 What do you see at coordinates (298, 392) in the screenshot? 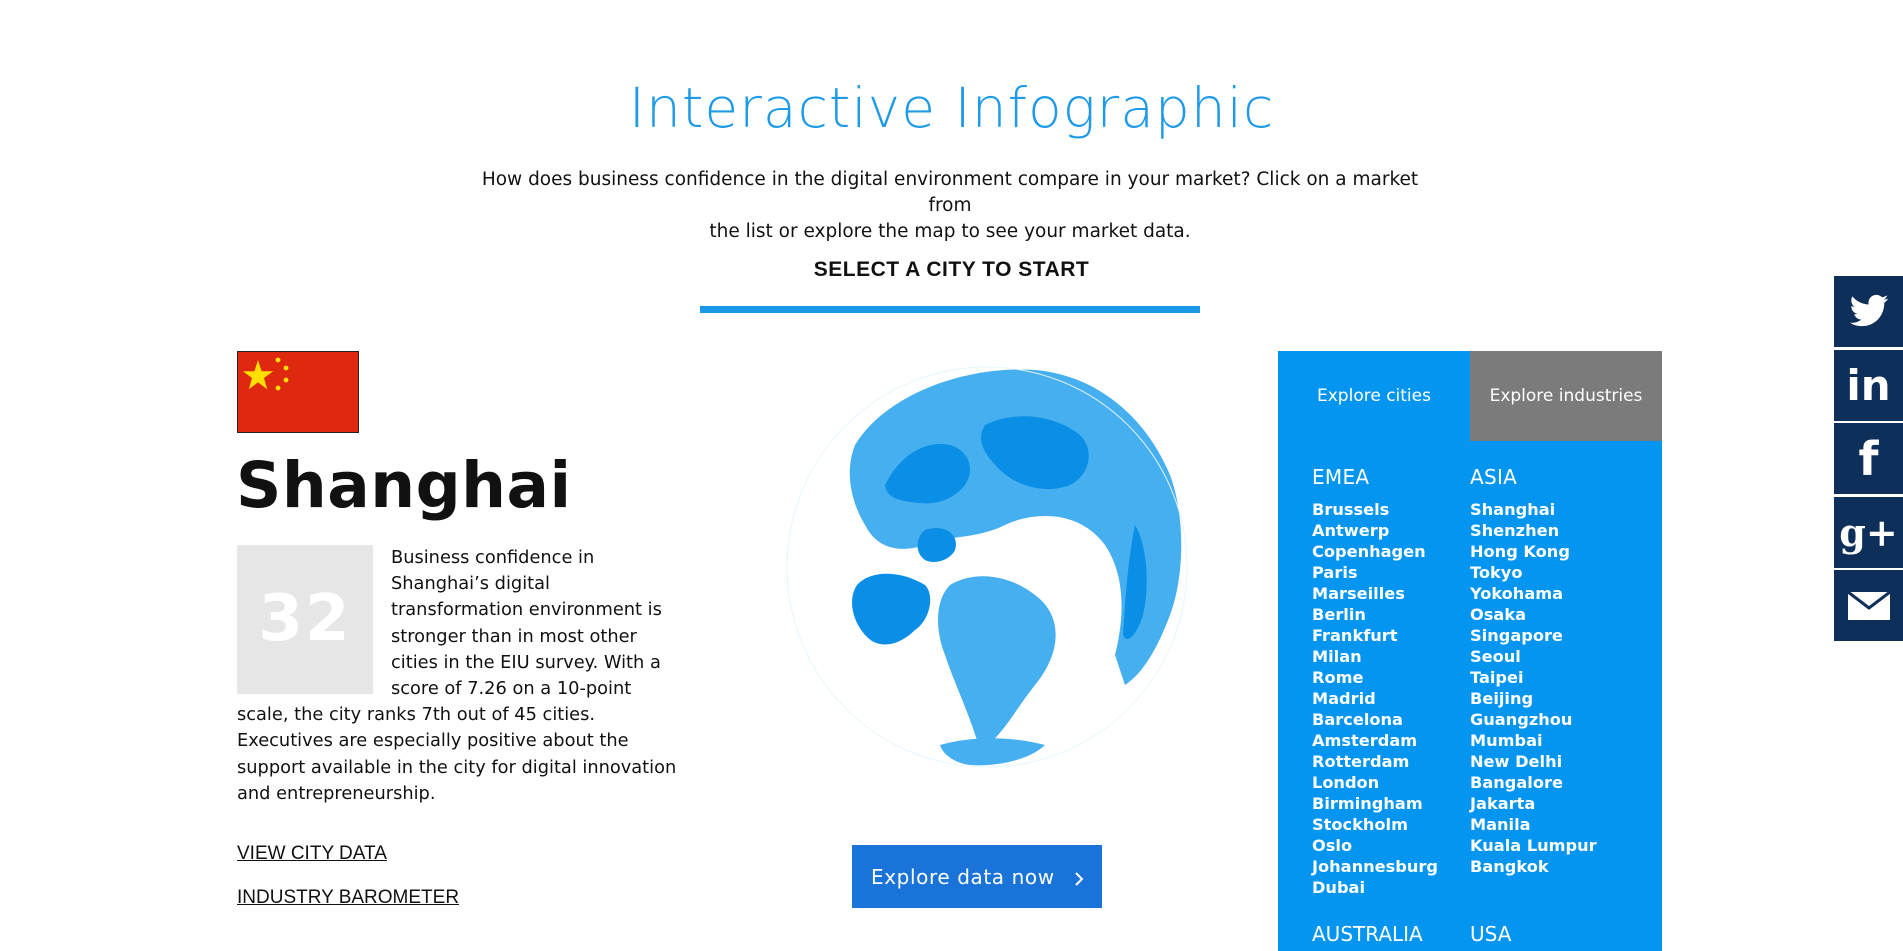
I see `china-flag-icon` at bounding box center [298, 392].